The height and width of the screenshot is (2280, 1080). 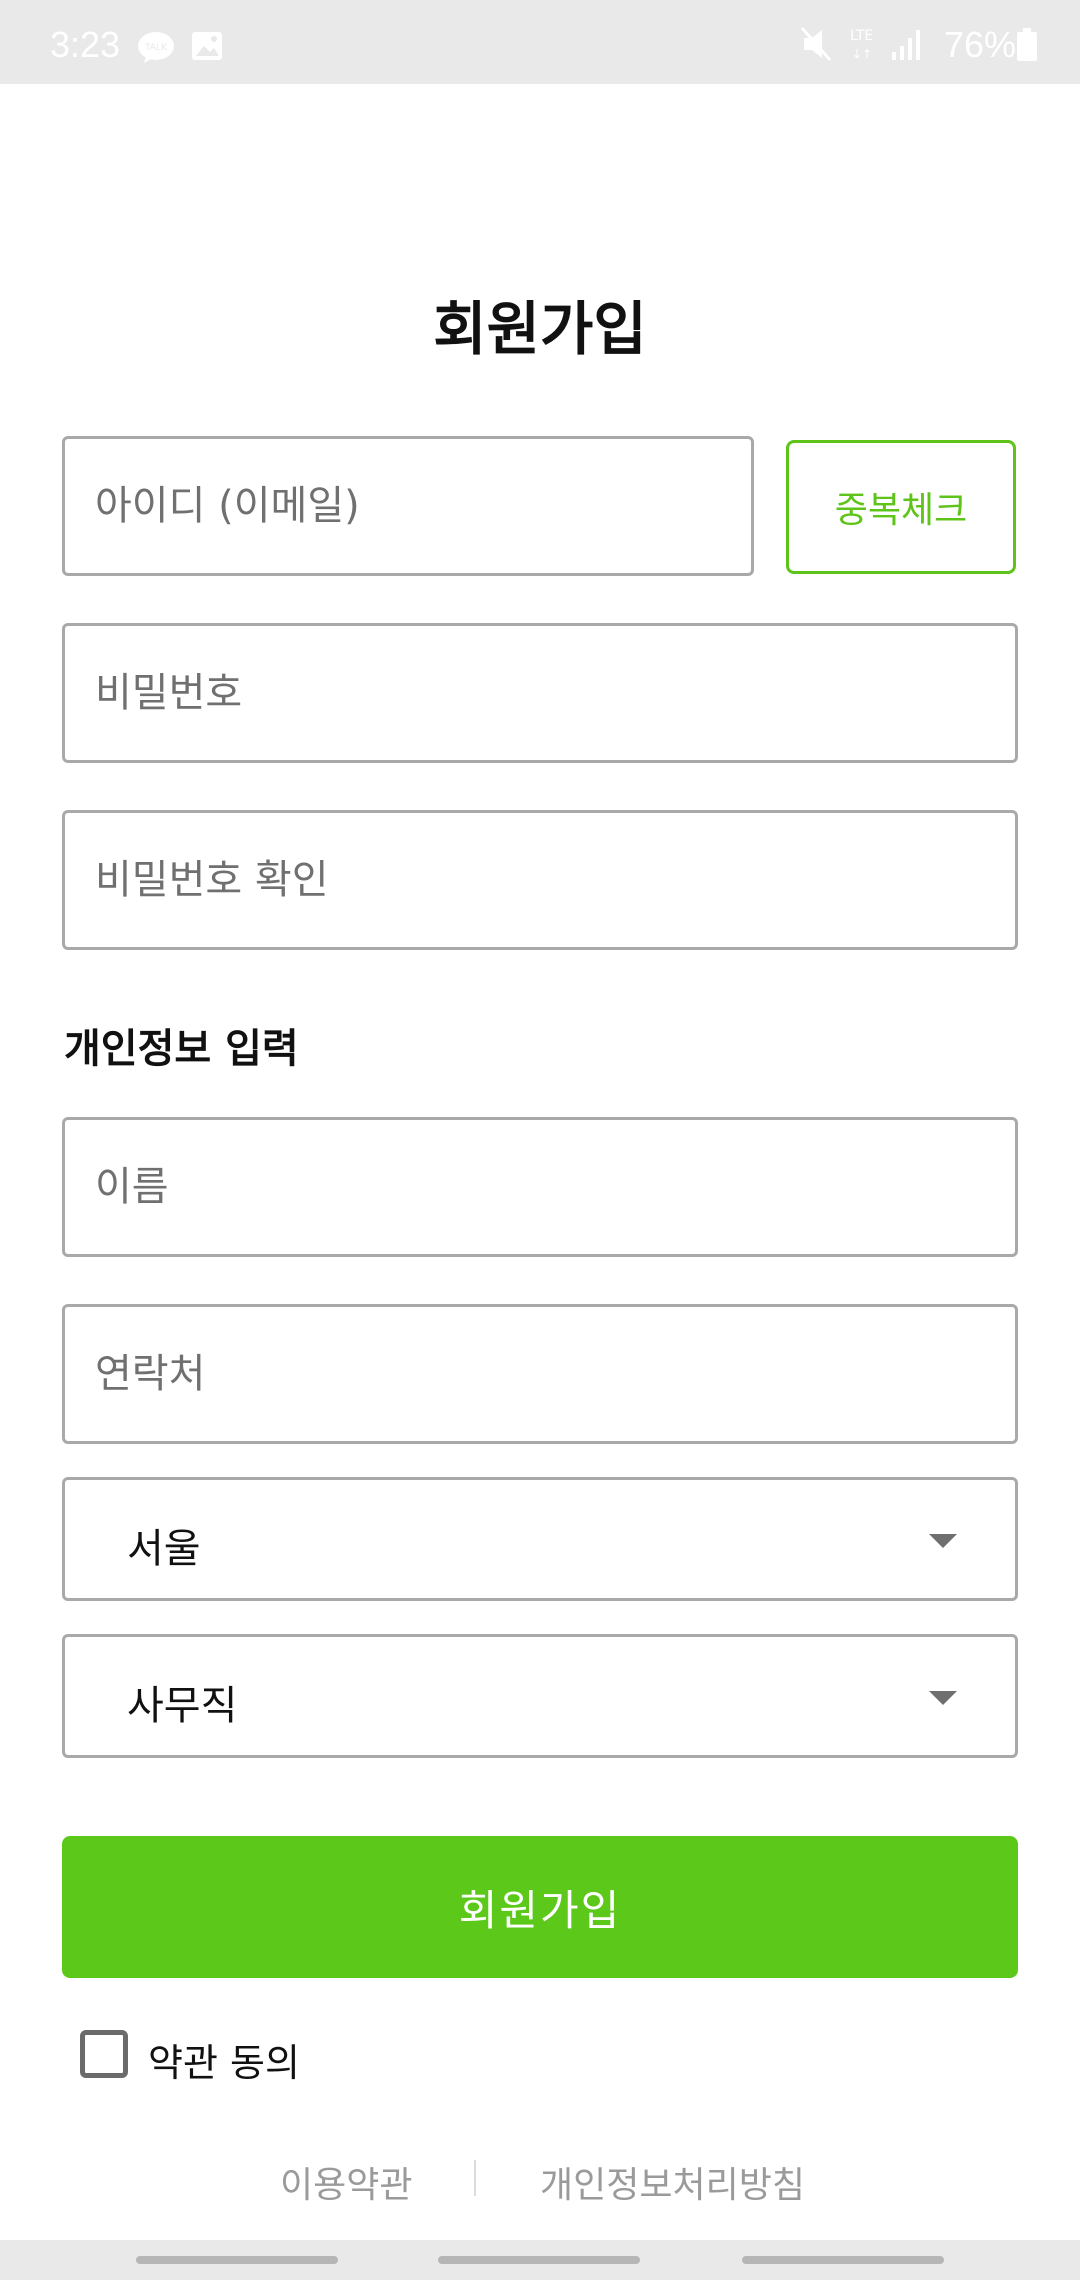 I want to click on password-confirm-input, so click(x=540, y=880).